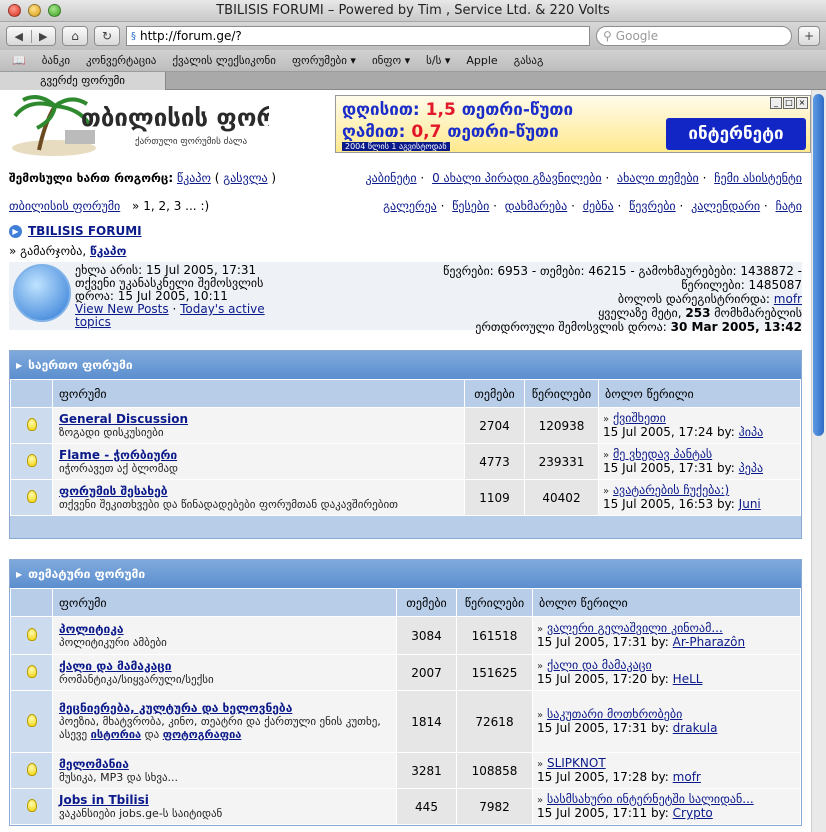  I want to click on forum-description: ზოგადი დისკუსიები, so click(111, 432).